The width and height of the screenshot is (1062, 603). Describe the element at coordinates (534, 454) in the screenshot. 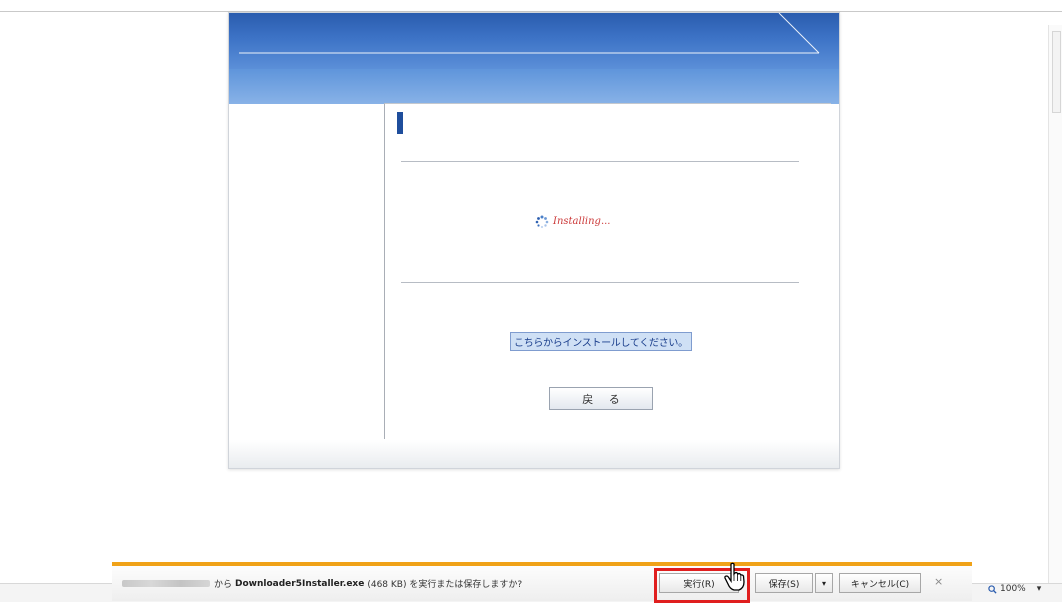

I see `panel-footer` at that location.